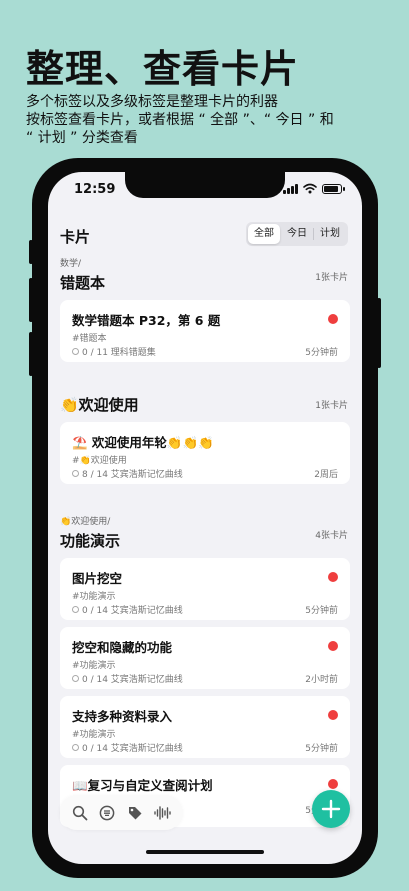  What do you see at coordinates (321, 680) in the screenshot?
I see `card-time: 2小时前` at bounding box center [321, 680].